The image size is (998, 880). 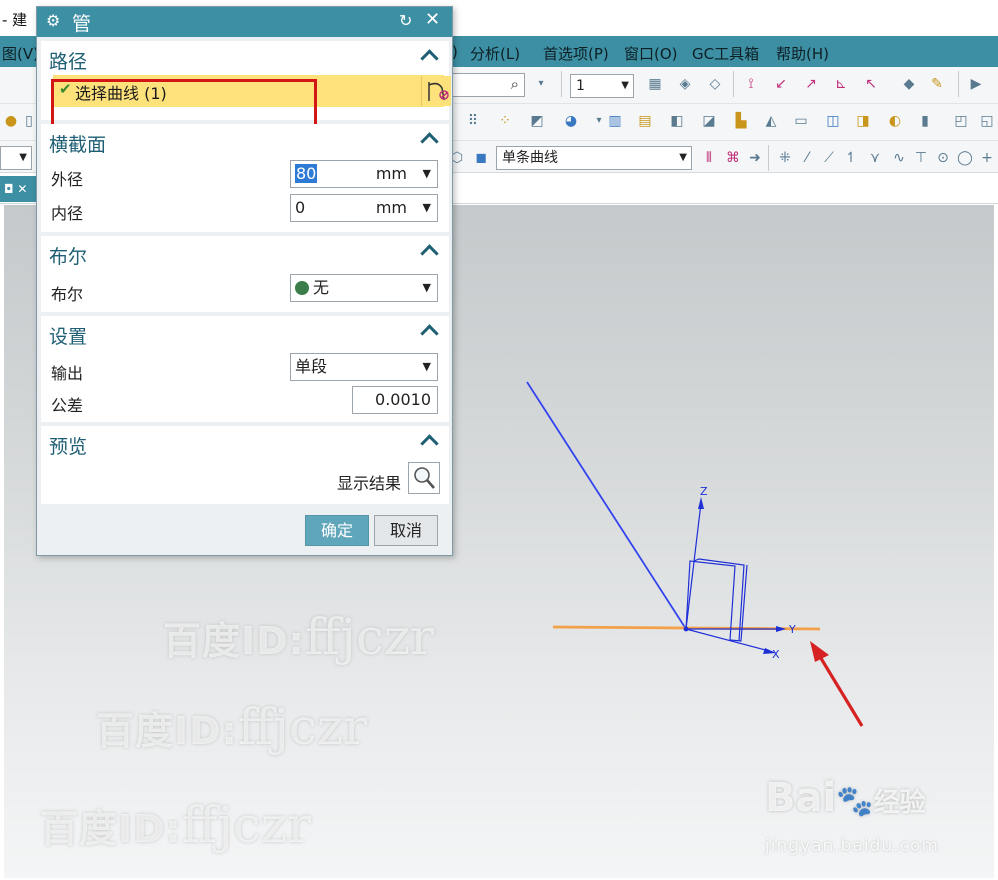 What do you see at coordinates (20, 53) in the screenshot?
I see `menu-view: 图(V)` at bounding box center [20, 53].